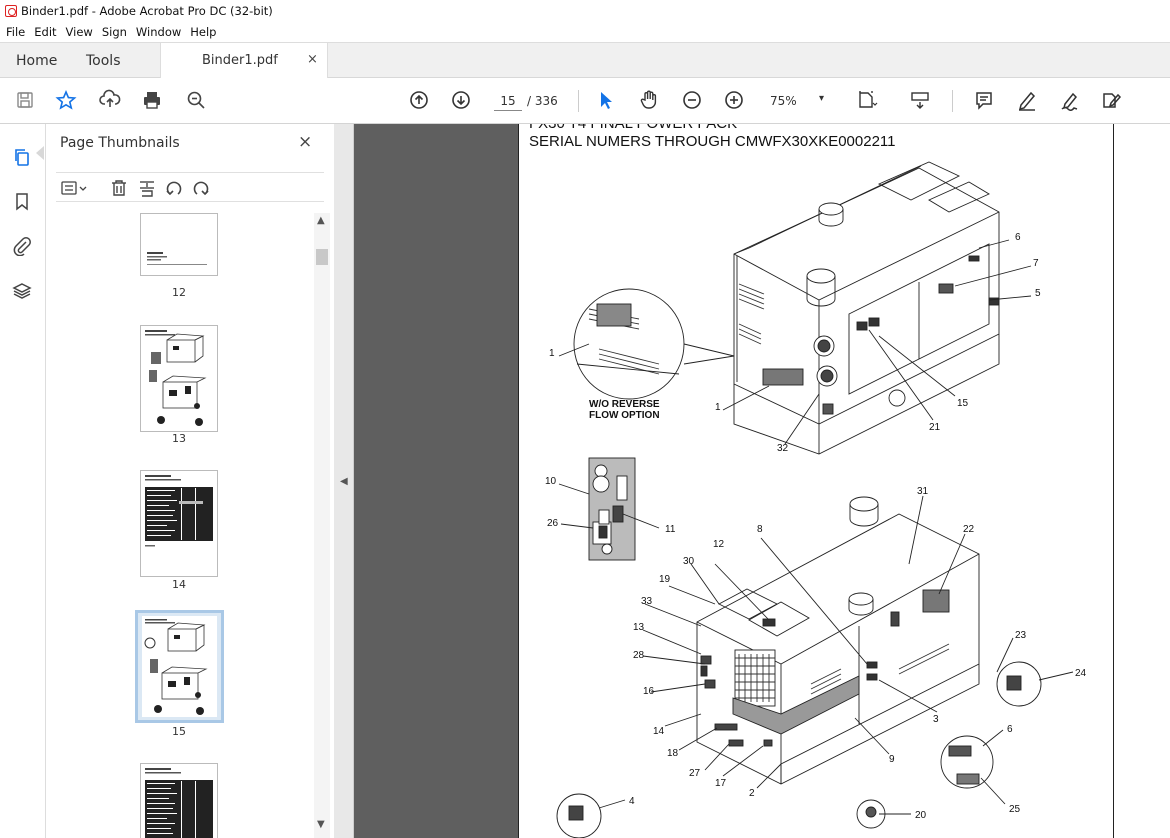 The width and height of the screenshot is (1170, 838). Describe the element at coordinates (79, 32) in the screenshot. I see `menu-view: View` at that location.